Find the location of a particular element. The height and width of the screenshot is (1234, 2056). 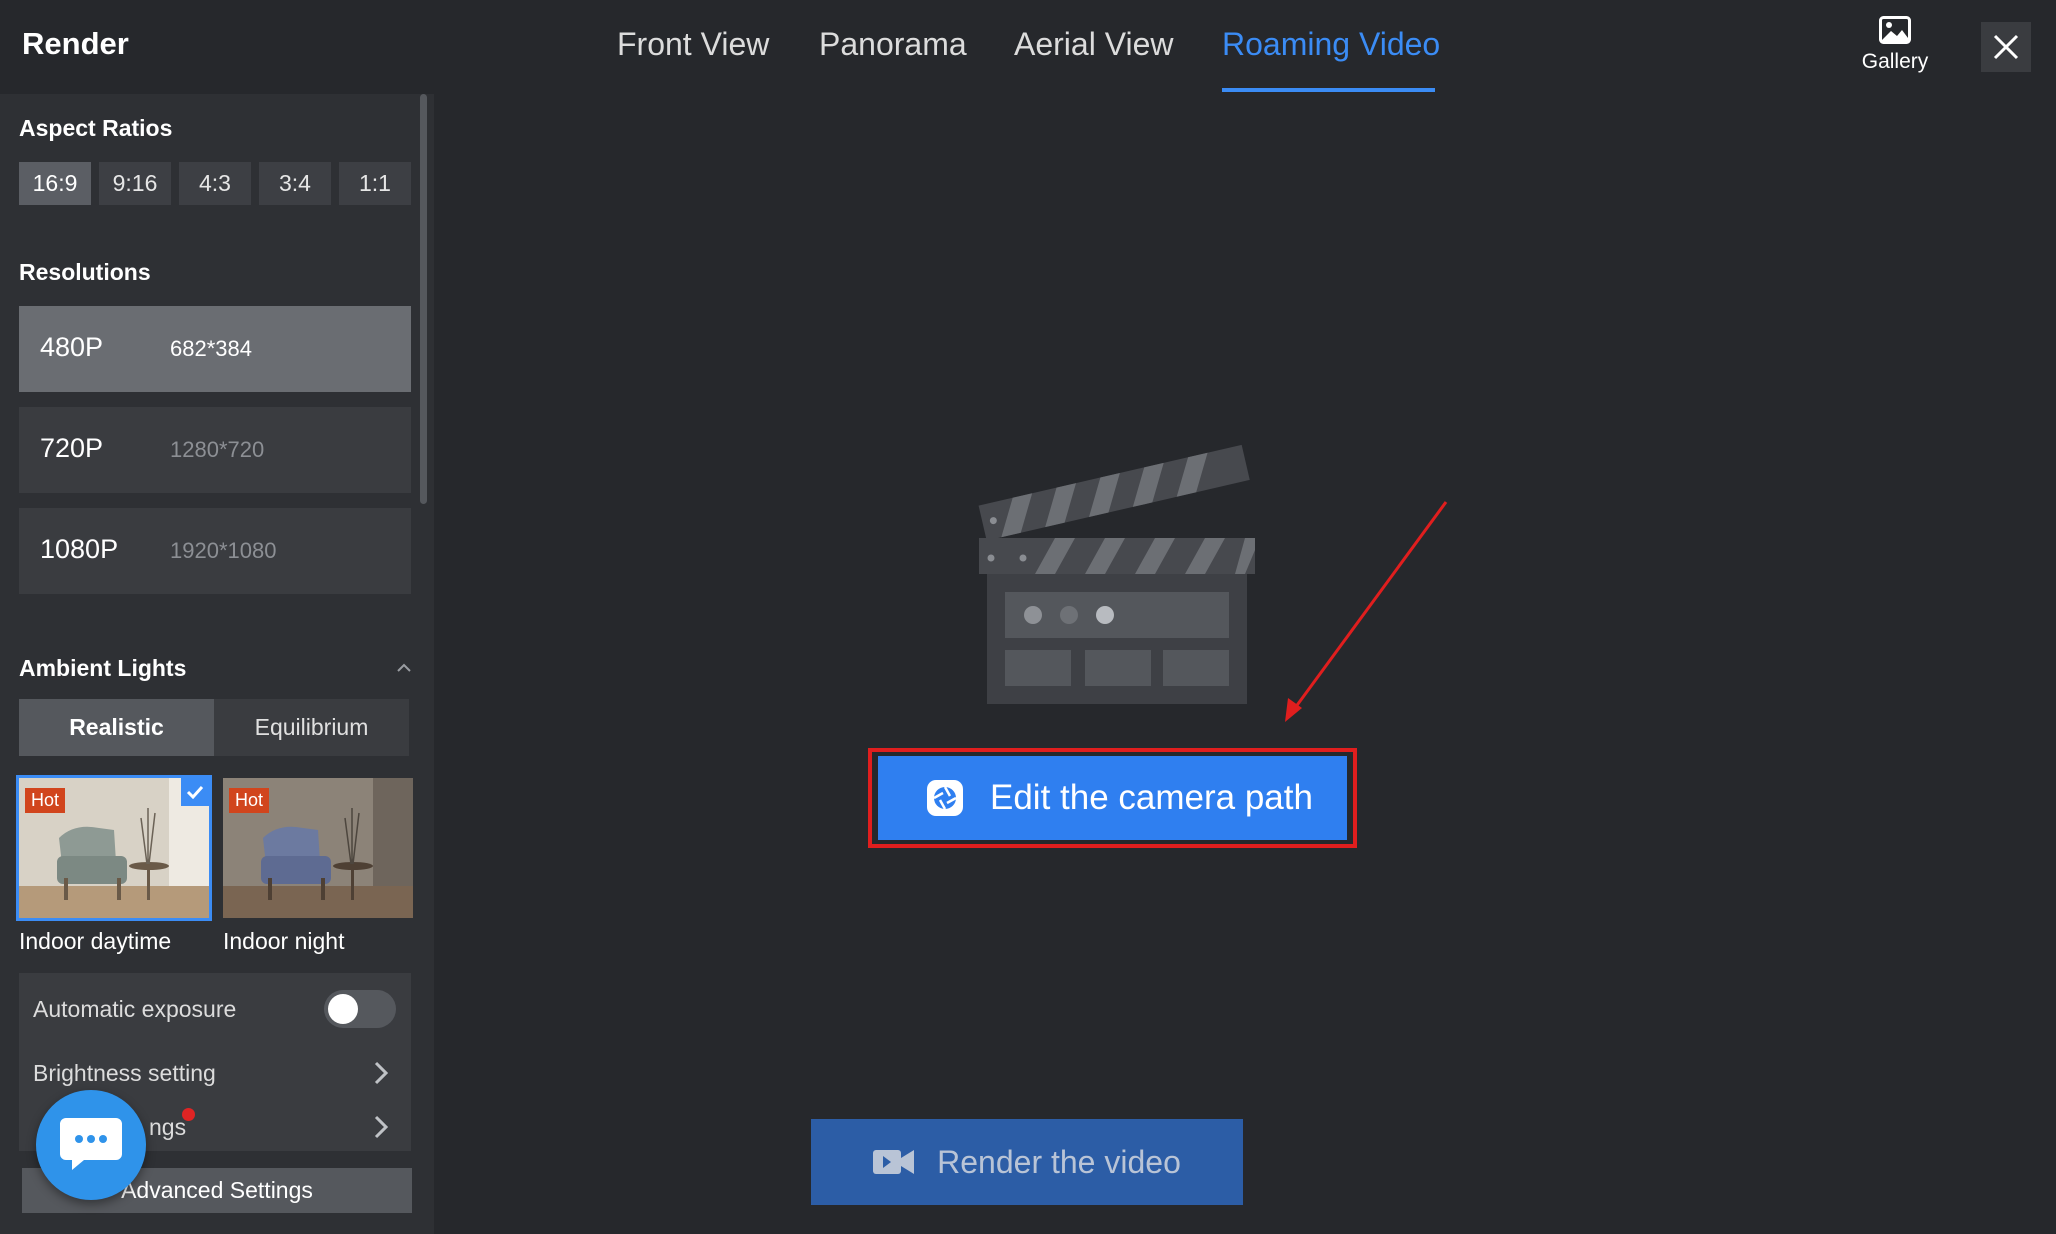

resolution-480p: 480P 682*384 is located at coordinates (215, 349).